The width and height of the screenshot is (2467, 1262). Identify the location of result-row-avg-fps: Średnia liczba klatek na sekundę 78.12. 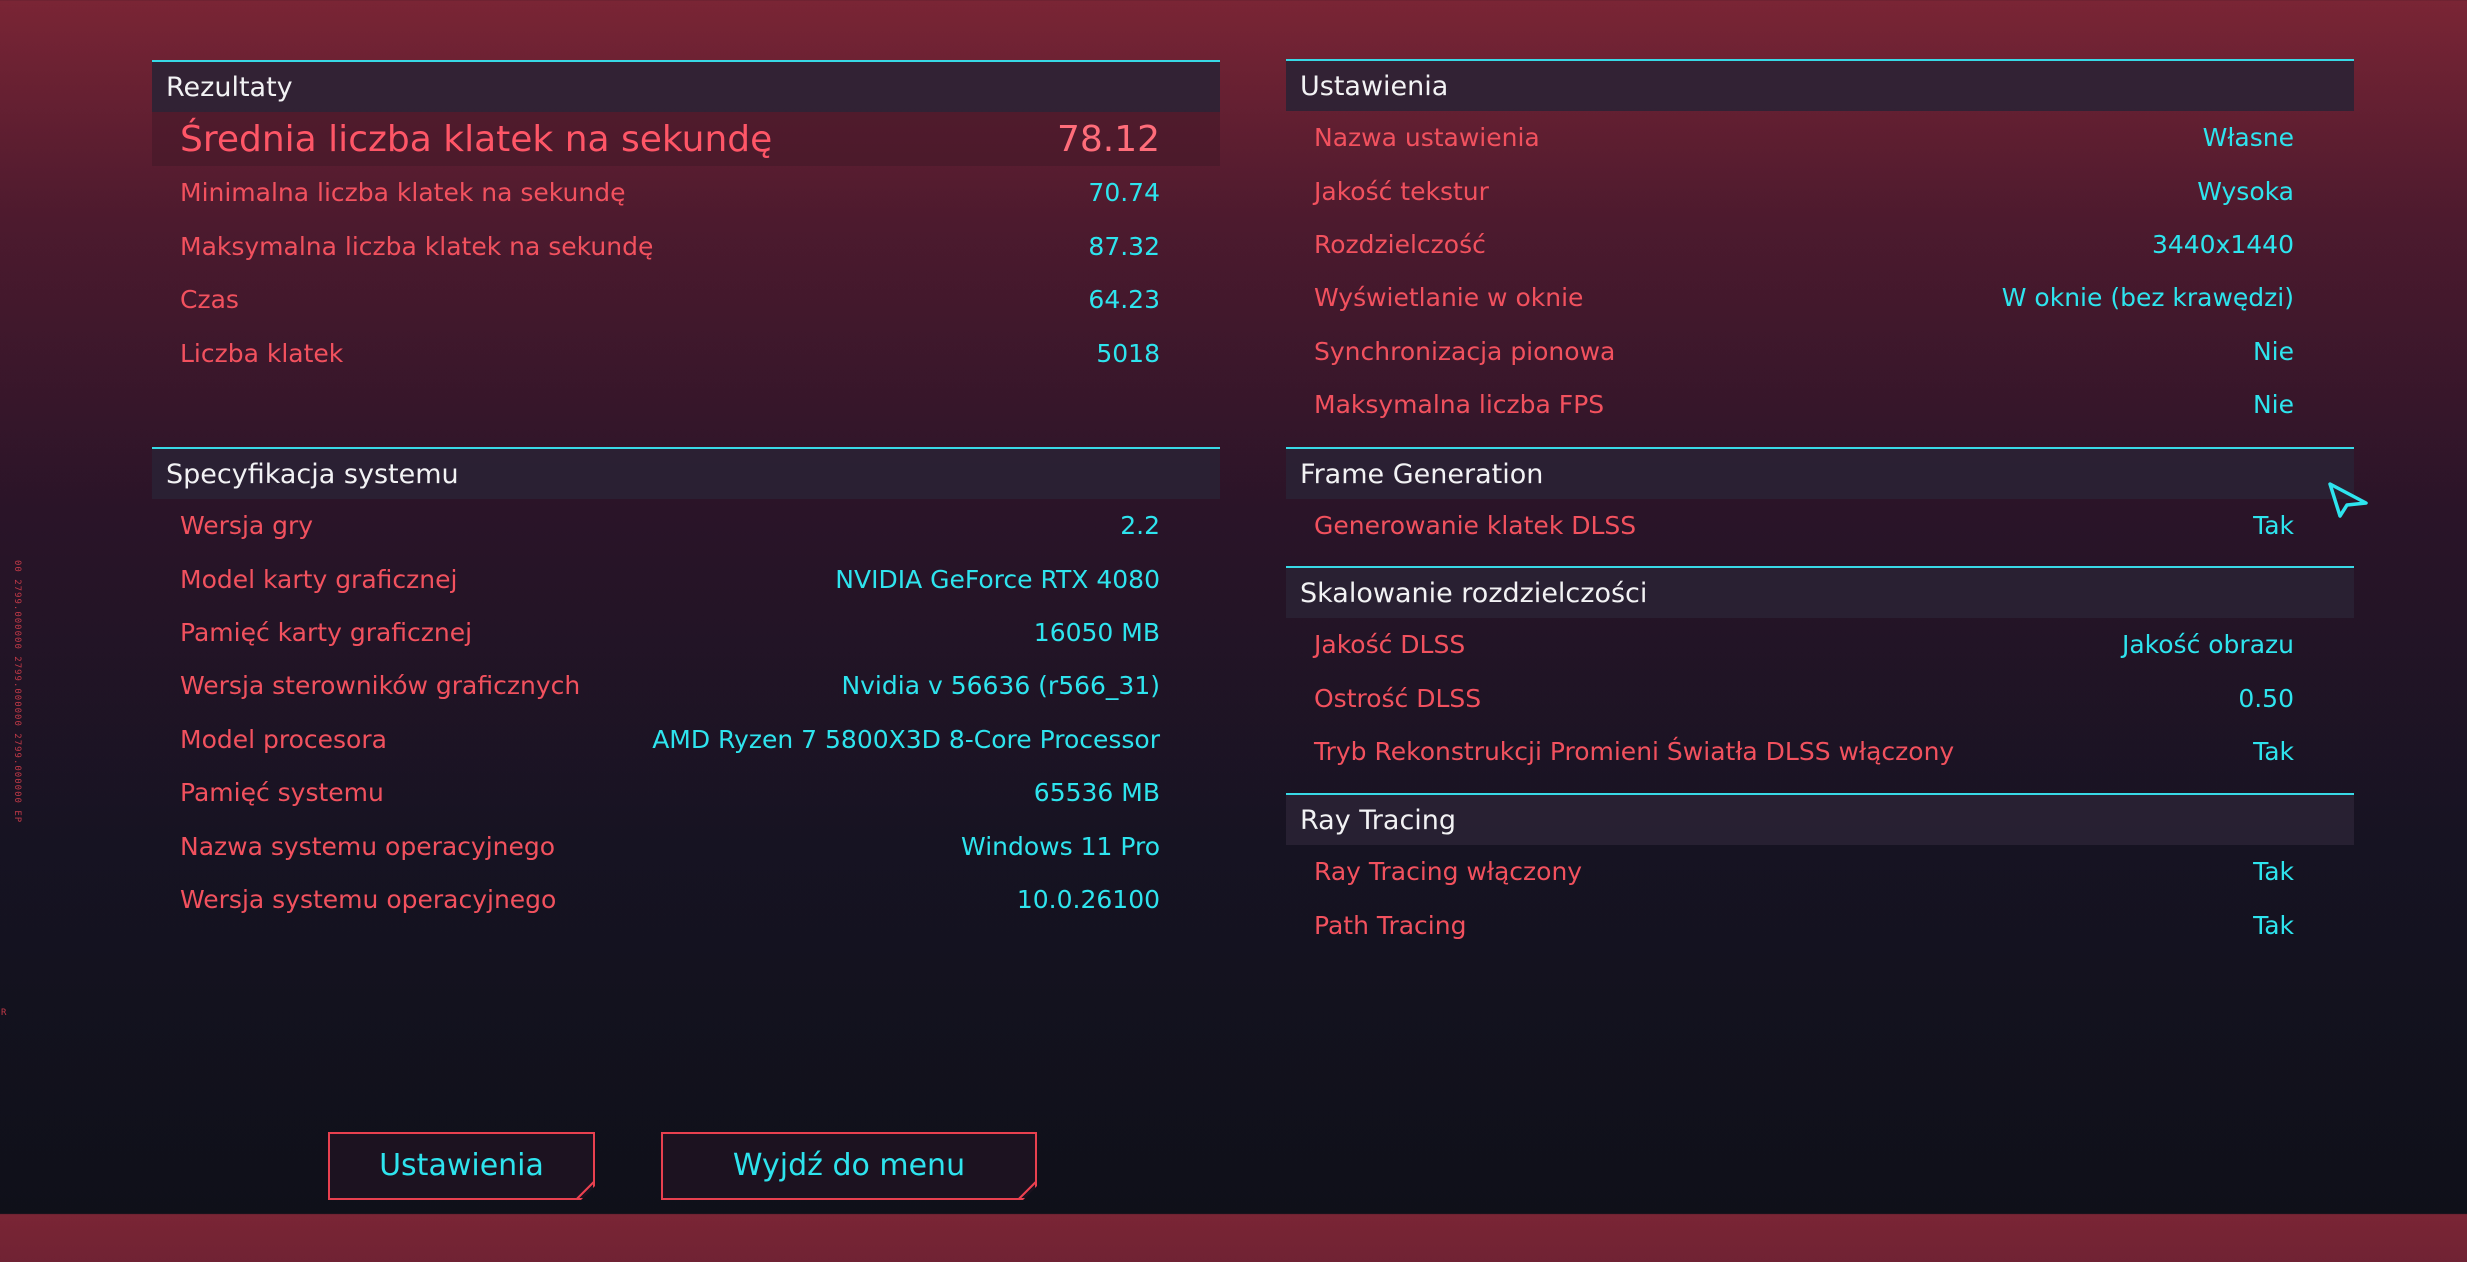
(686, 139).